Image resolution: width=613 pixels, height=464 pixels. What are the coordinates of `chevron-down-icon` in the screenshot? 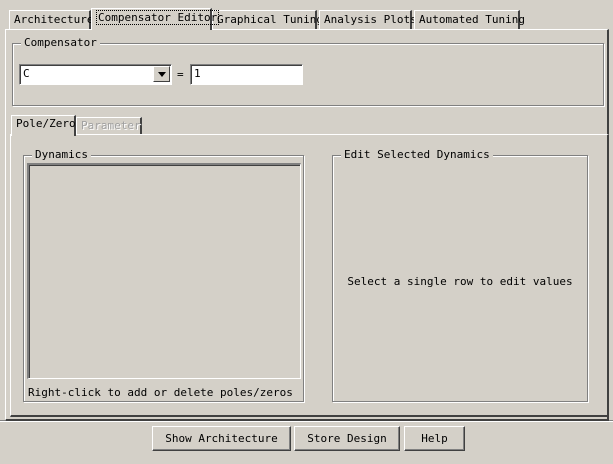 It's located at (161, 74).